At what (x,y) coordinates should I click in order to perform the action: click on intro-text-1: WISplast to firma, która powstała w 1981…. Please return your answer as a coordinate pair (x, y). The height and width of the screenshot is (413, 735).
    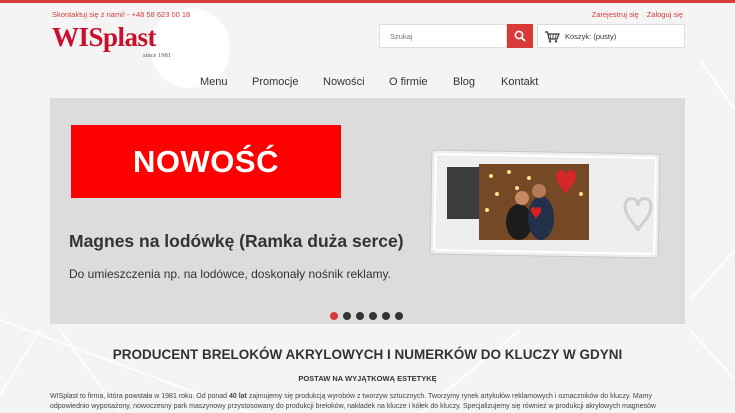
    Looking at the image, I should click on (139, 396).